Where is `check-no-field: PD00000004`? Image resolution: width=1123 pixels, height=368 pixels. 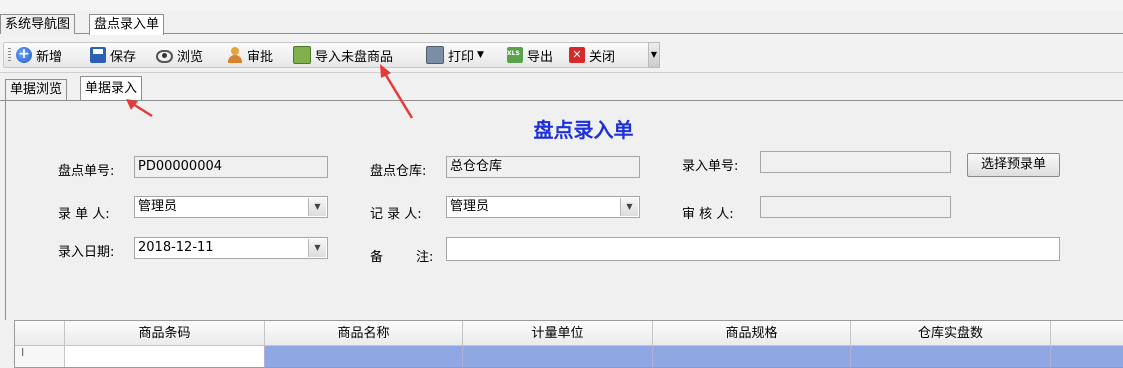 check-no-field: PD00000004 is located at coordinates (231, 167).